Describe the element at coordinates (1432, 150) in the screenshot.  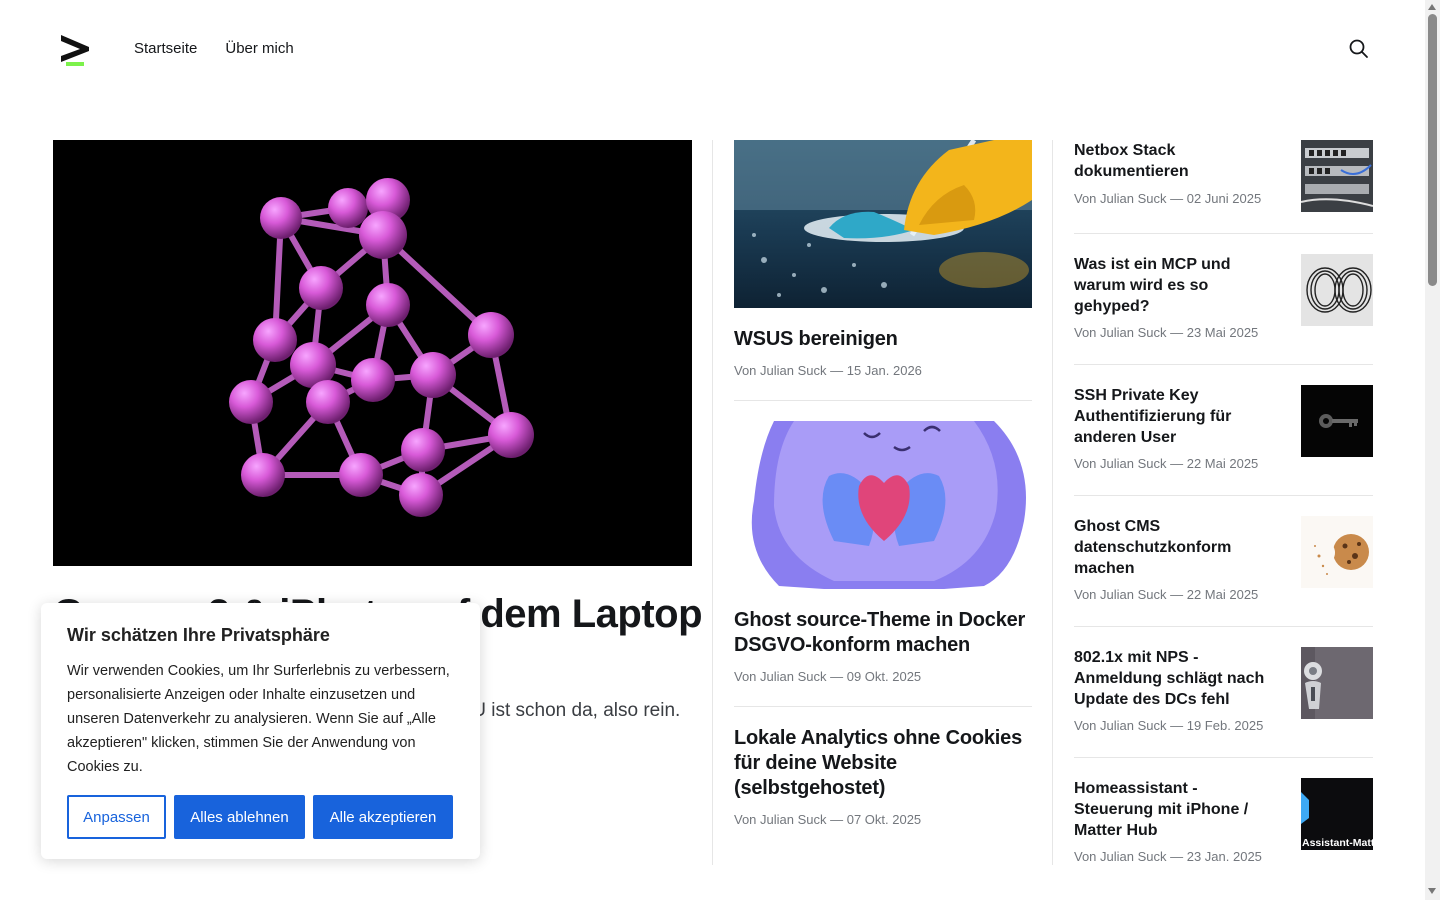
I see `scroll-thumb` at that location.